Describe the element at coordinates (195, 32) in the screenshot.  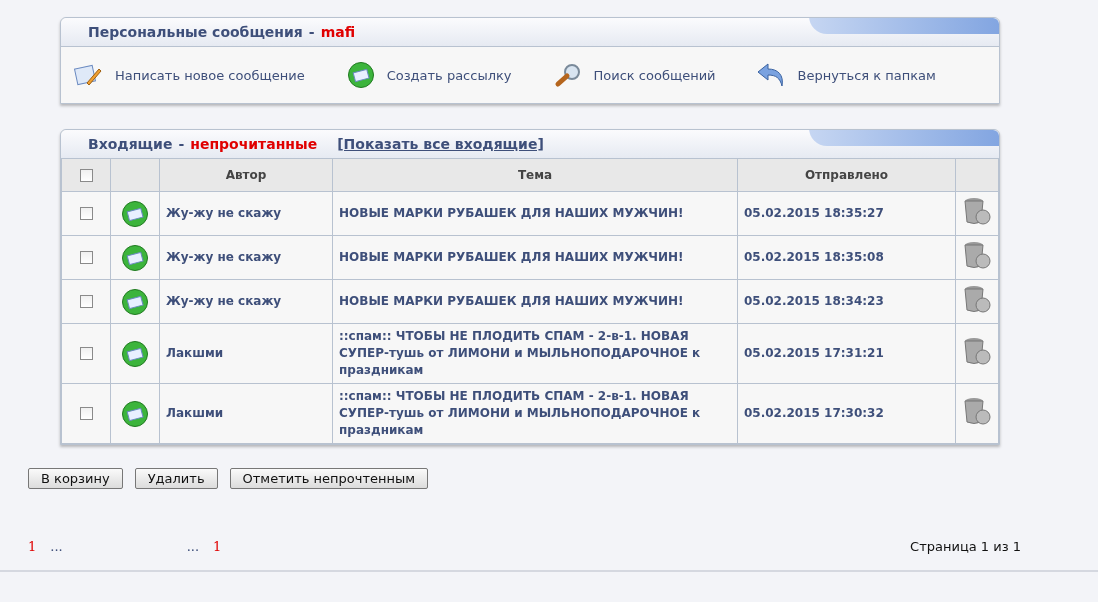
I see `panel-title: Персональные сообщения` at that location.